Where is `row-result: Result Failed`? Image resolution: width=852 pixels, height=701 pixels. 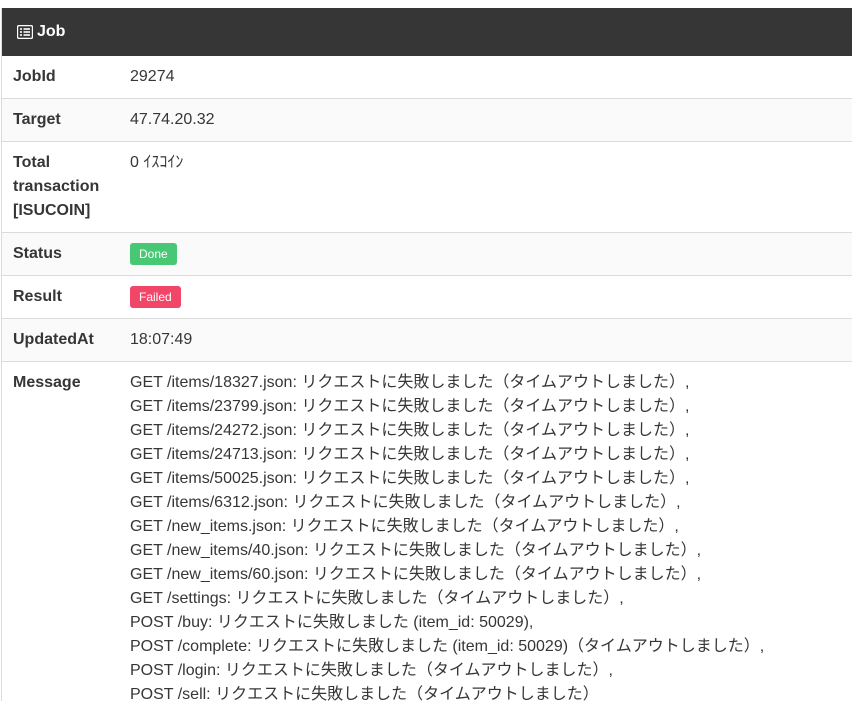 row-result: Result Failed is located at coordinates (427, 297).